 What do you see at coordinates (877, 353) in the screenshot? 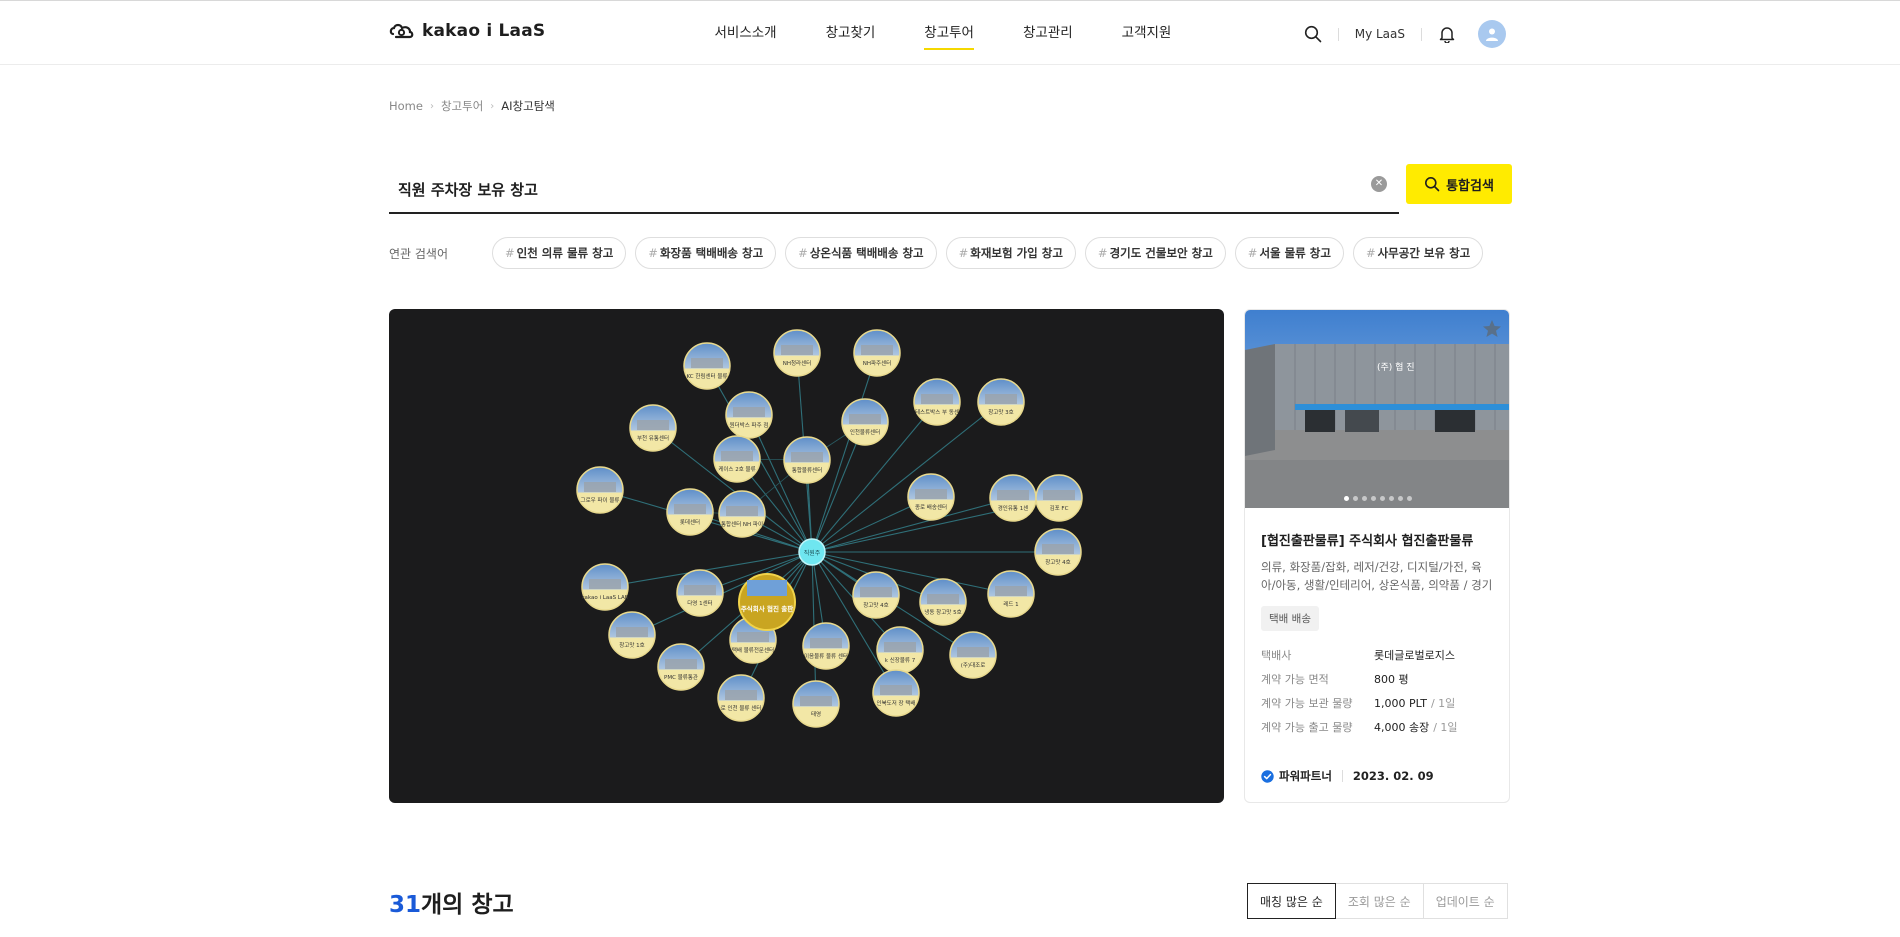
I see `warehouse-node: NH파주센터` at bounding box center [877, 353].